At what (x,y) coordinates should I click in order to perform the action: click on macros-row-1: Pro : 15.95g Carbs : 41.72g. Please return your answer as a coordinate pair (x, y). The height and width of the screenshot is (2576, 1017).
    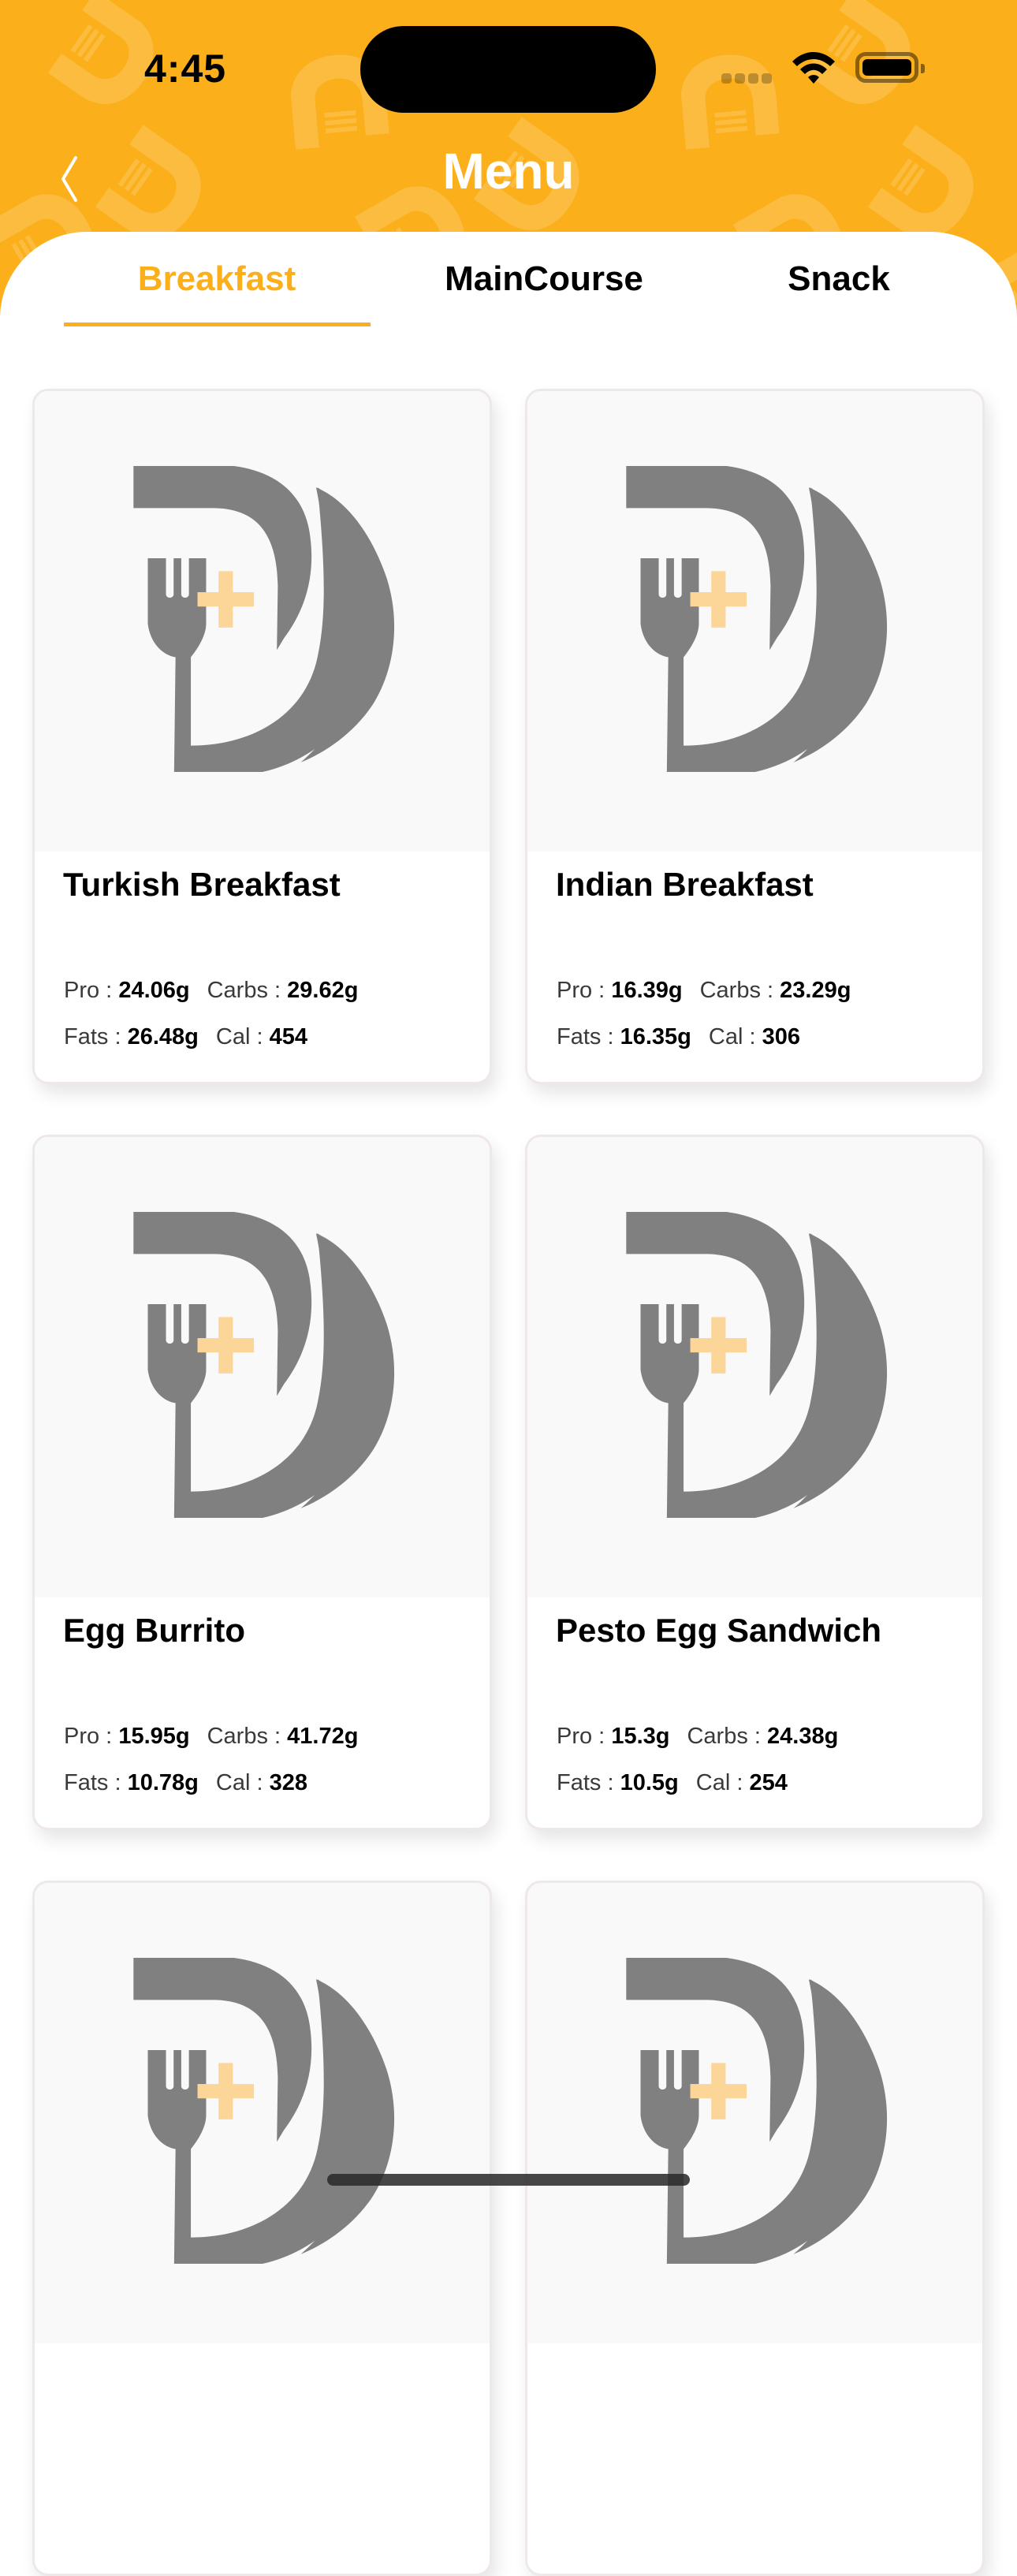
    Looking at the image, I should click on (219, 1737).